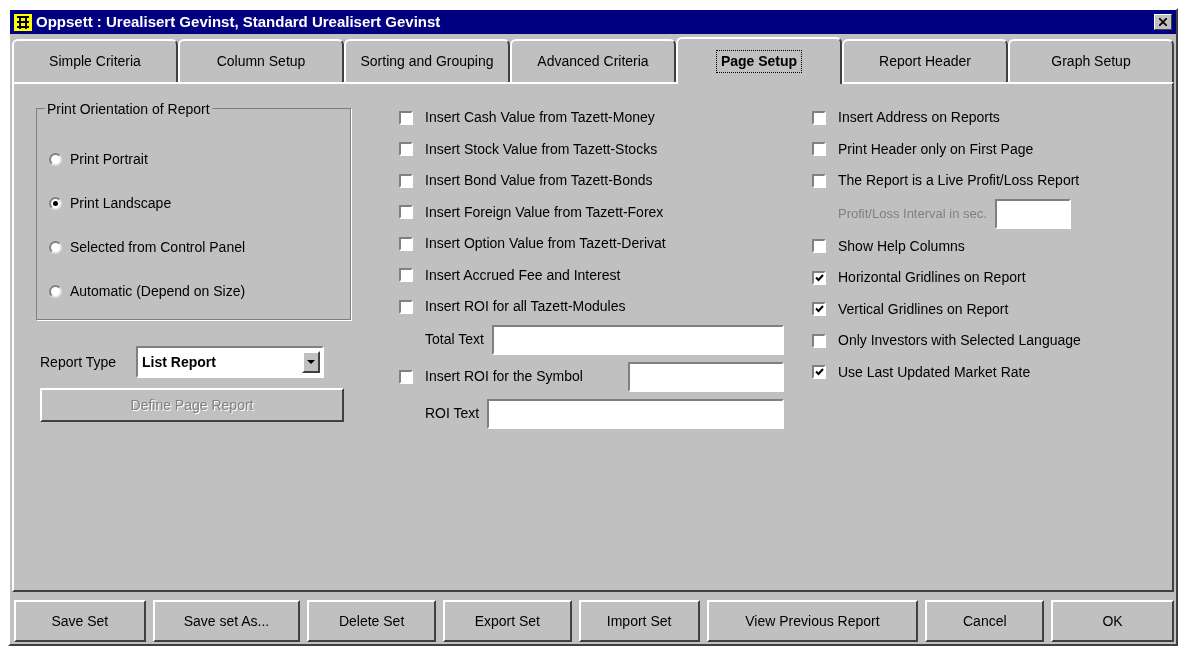 This screenshot has height=650, width=1182. What do you see at coordinates (78, 362) in the screenshot?
I see `field-label: Report Type` at bounding box center [78, 362].